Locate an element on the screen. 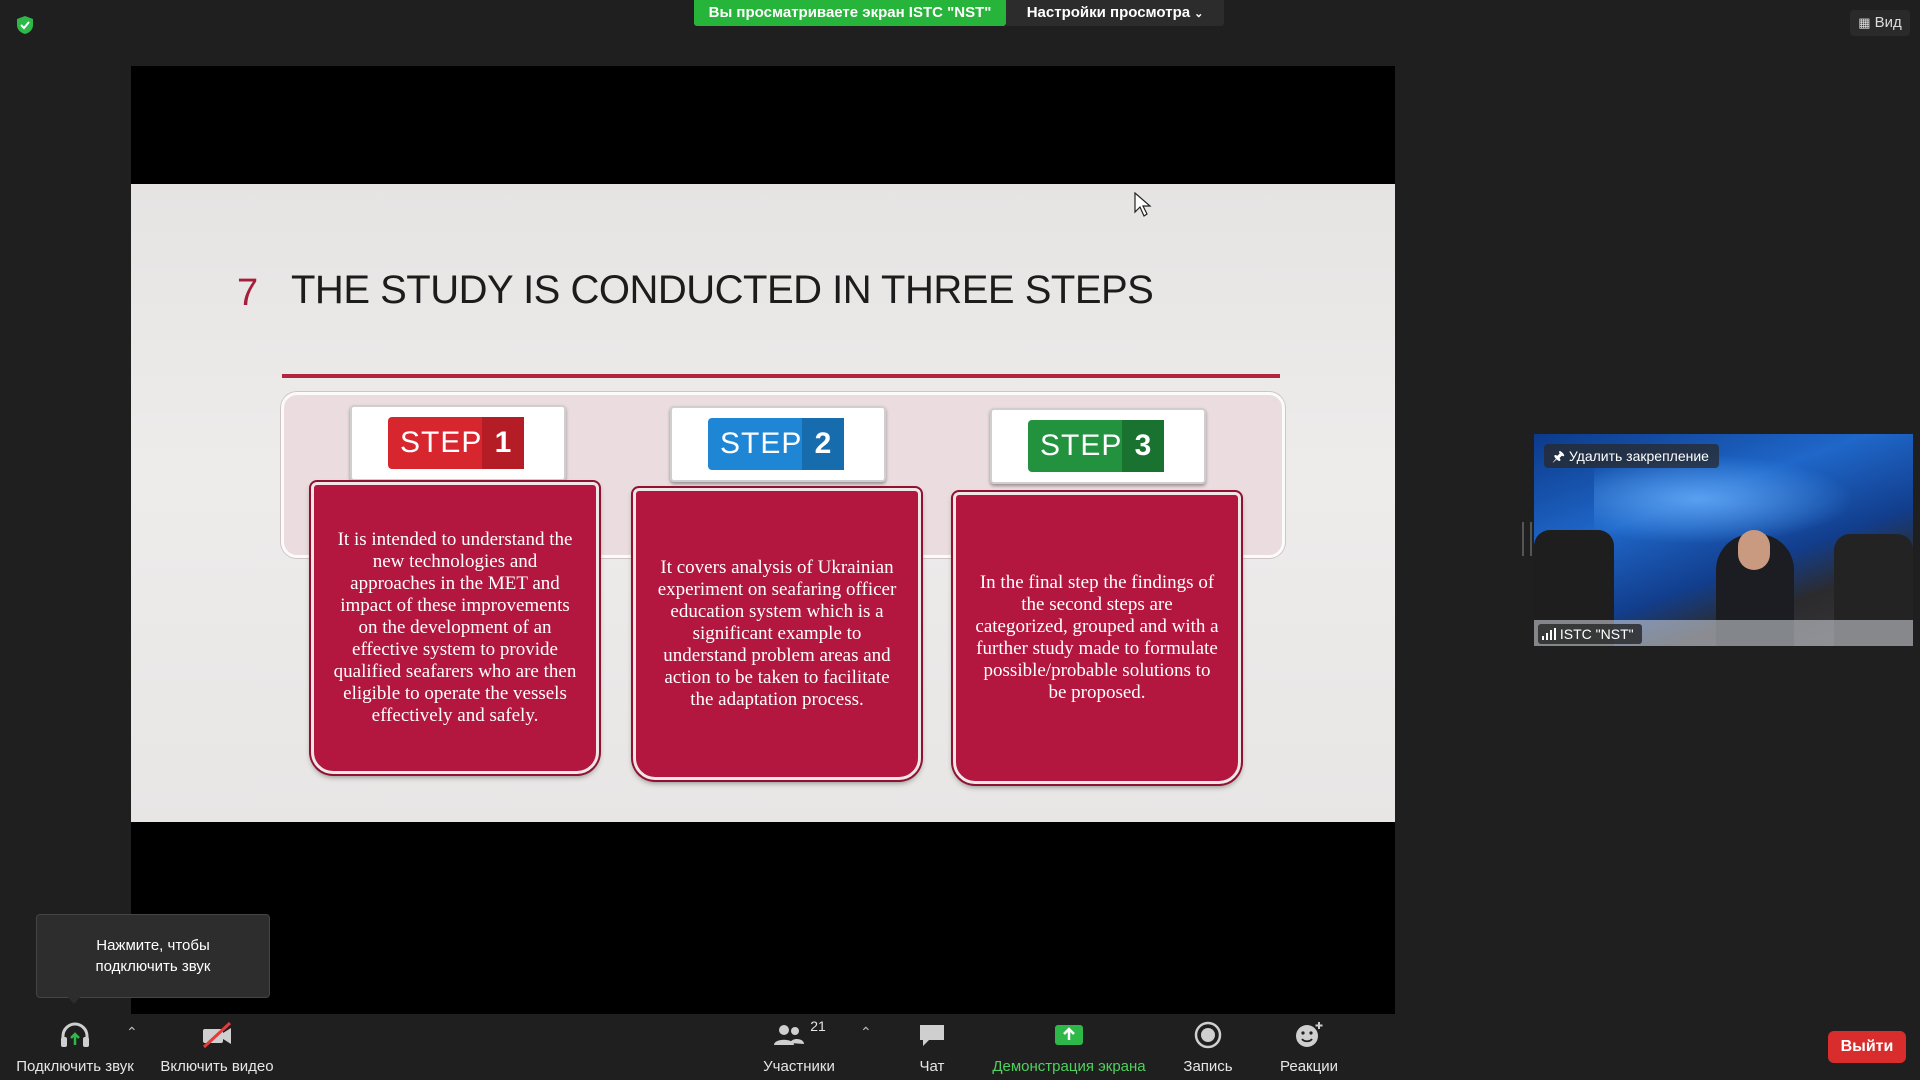 The width and height of the screenshot is (1920, 1080). start-video-label: Включить видео is located at coordinates (217, 1066).